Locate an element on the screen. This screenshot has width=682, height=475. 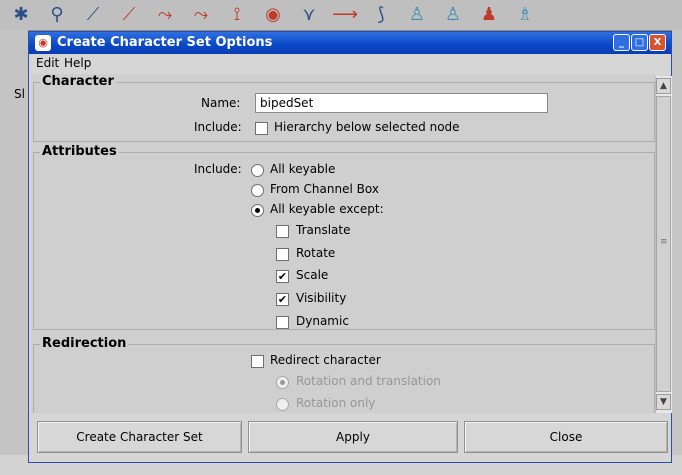
radio-from-channel-box is located at coordinates (257, 190).